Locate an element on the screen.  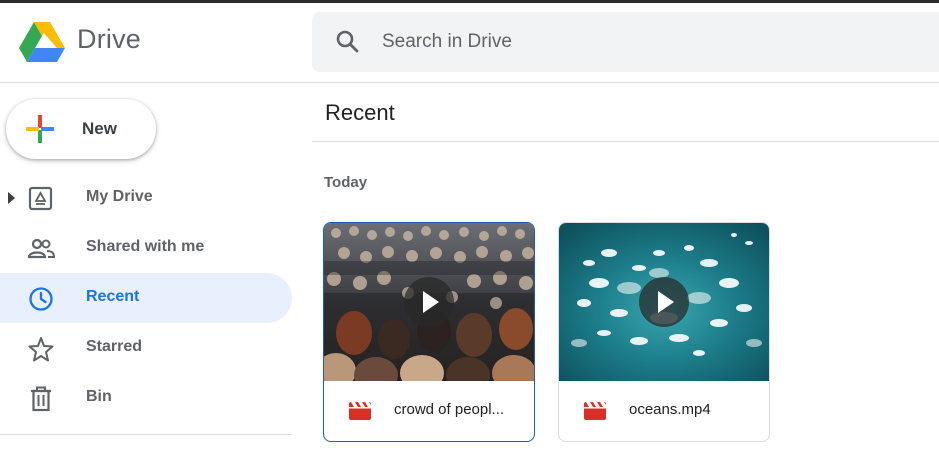
sidebar-item-label: Starred is located at coordinates (114, 346).